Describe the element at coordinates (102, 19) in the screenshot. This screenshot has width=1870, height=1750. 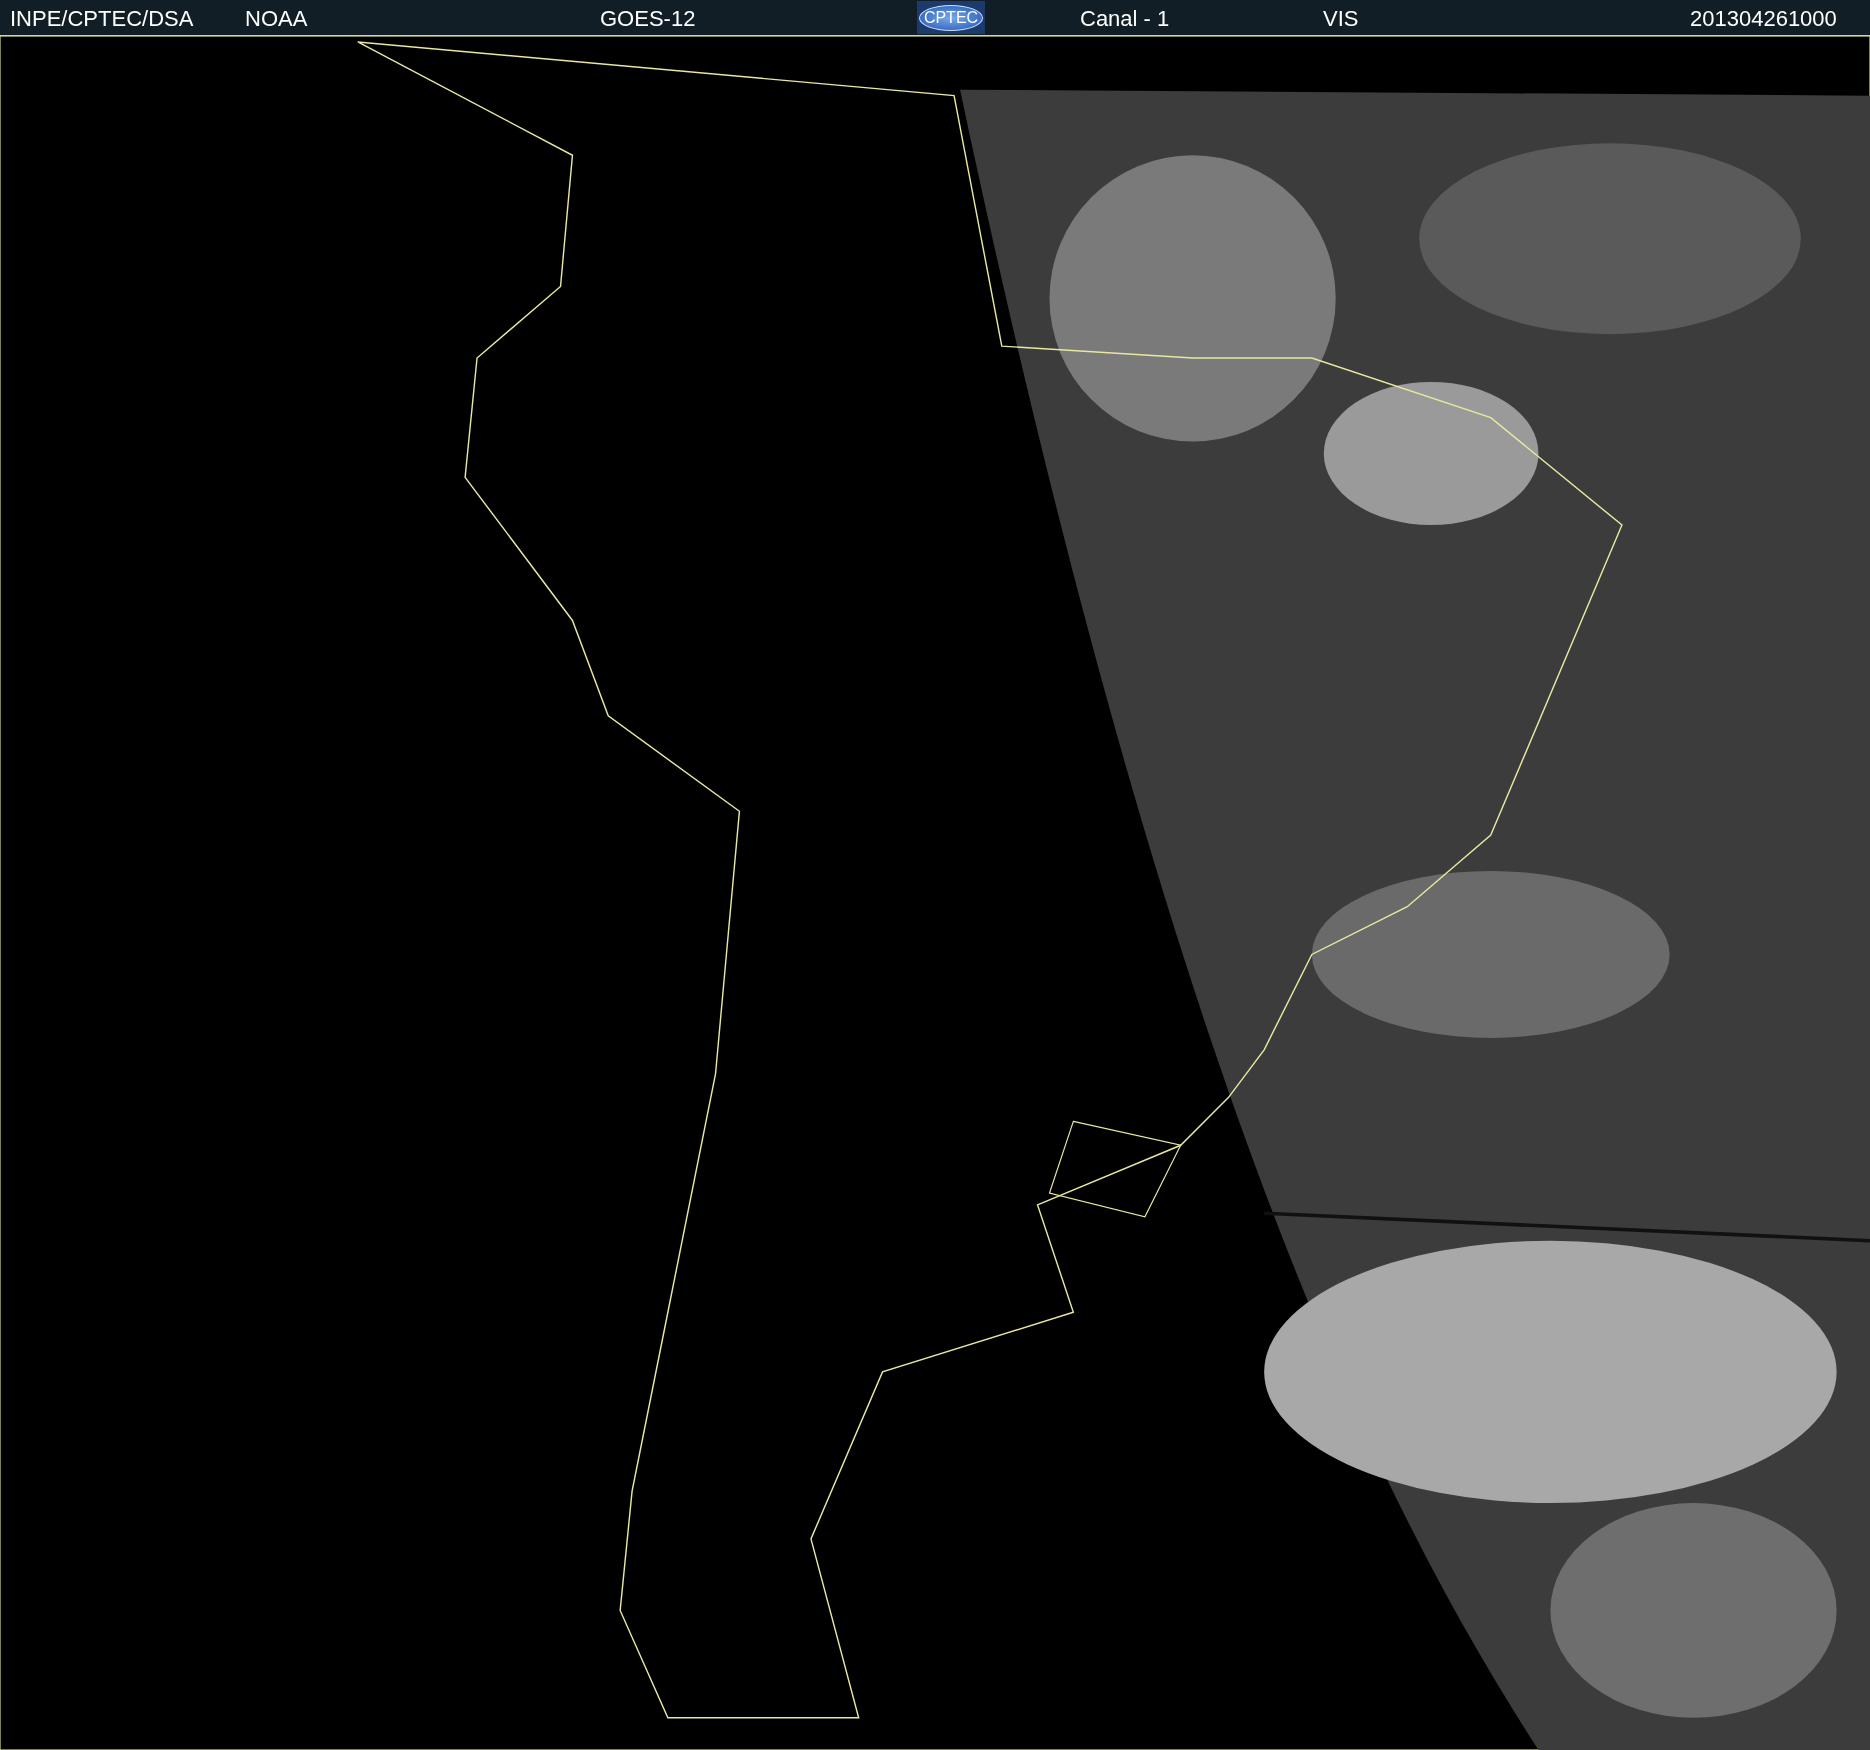
I see `header-label: INPE/CPTEC/DSA` at that location.